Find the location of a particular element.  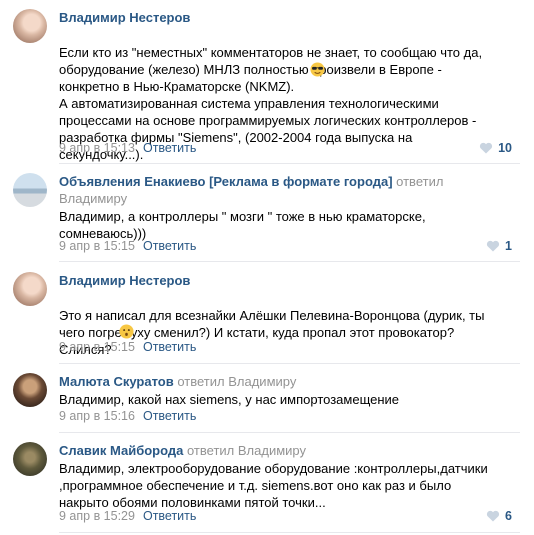

comment-date: 9 апр в 15:29 is located at coordinates (97, 516).